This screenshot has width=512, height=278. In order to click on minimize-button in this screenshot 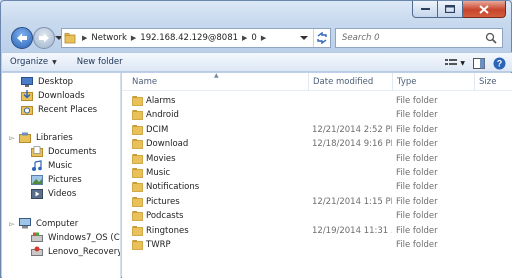, I will do `click(425, 9)`.